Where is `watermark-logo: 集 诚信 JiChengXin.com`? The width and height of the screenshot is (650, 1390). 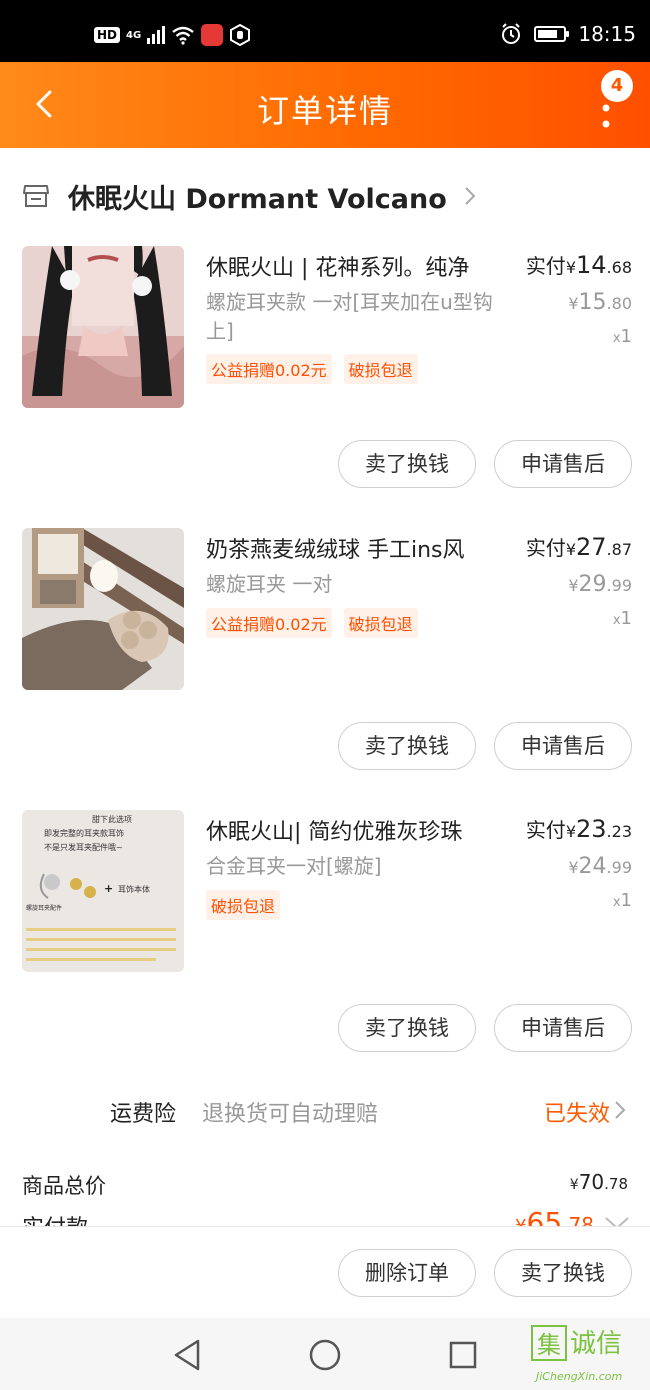 watermark-logo: 集 诚信 JiChengXin.com is located at coordinates (585, 1354).